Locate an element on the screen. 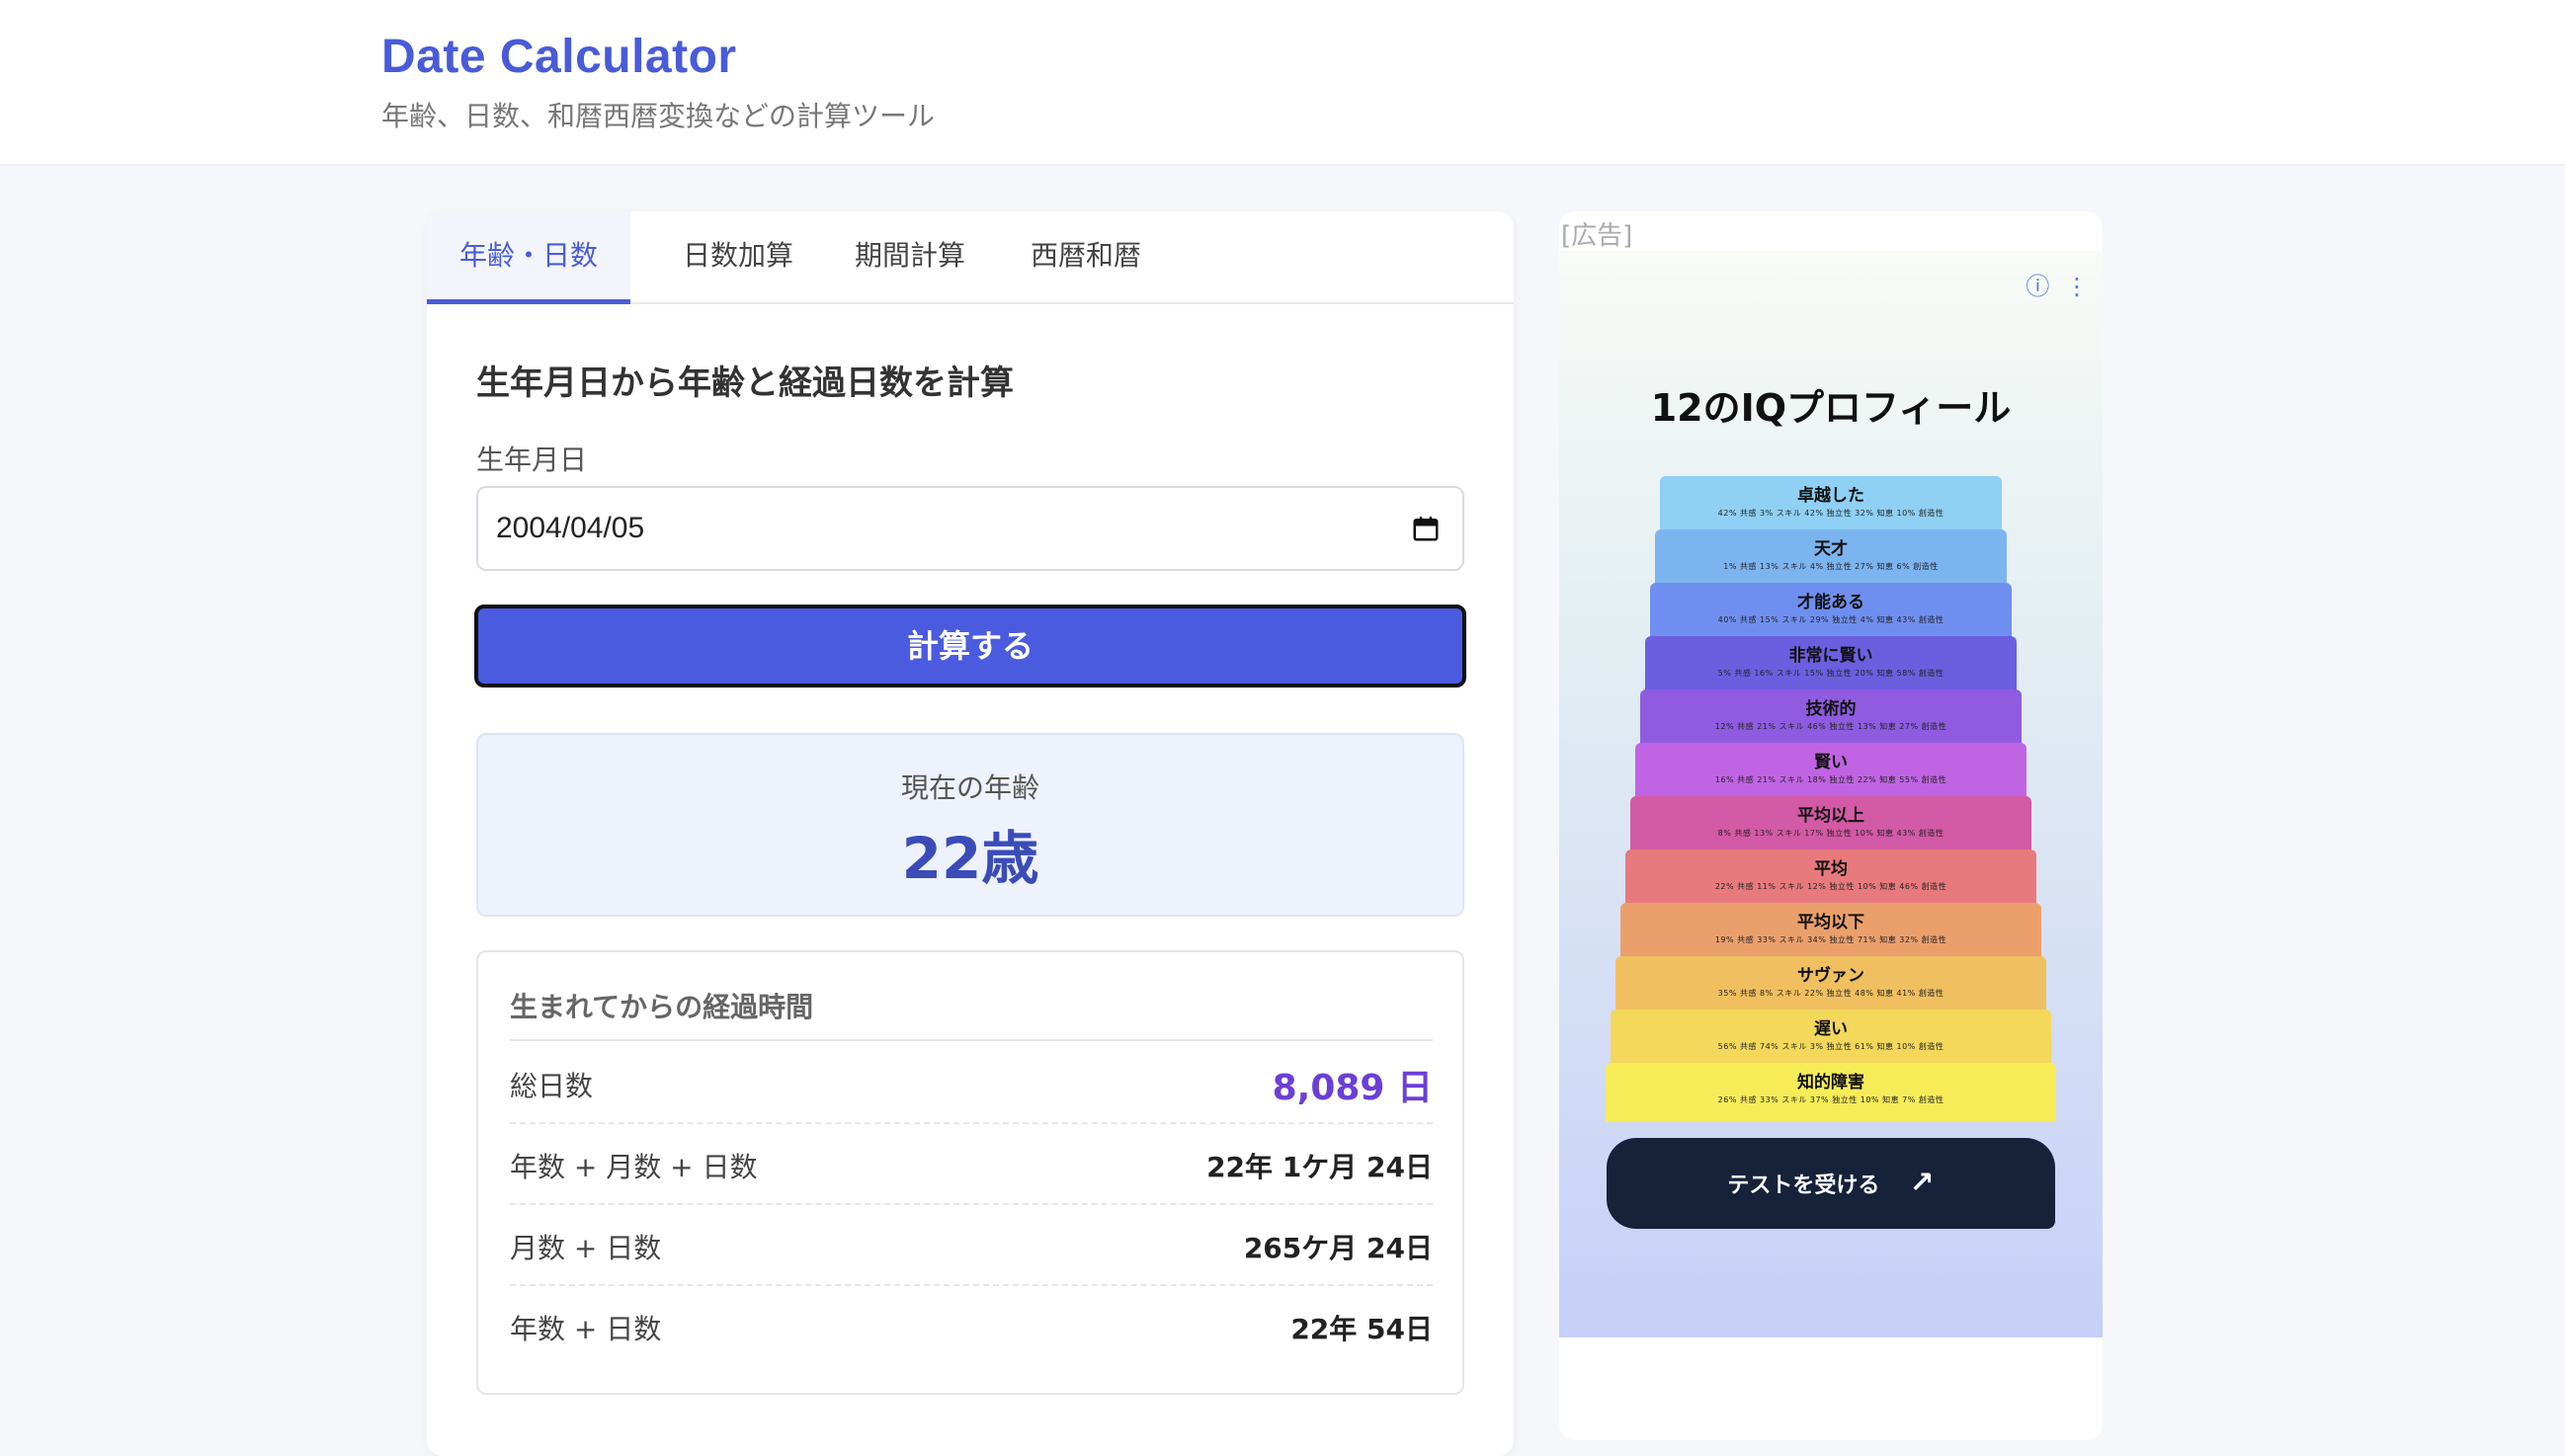  iq-tier: 知的障害 26% 共感 33% スキル 37% 独立性 10% 知恵 7% 創造性 is located at coordinates (1831, 1092).